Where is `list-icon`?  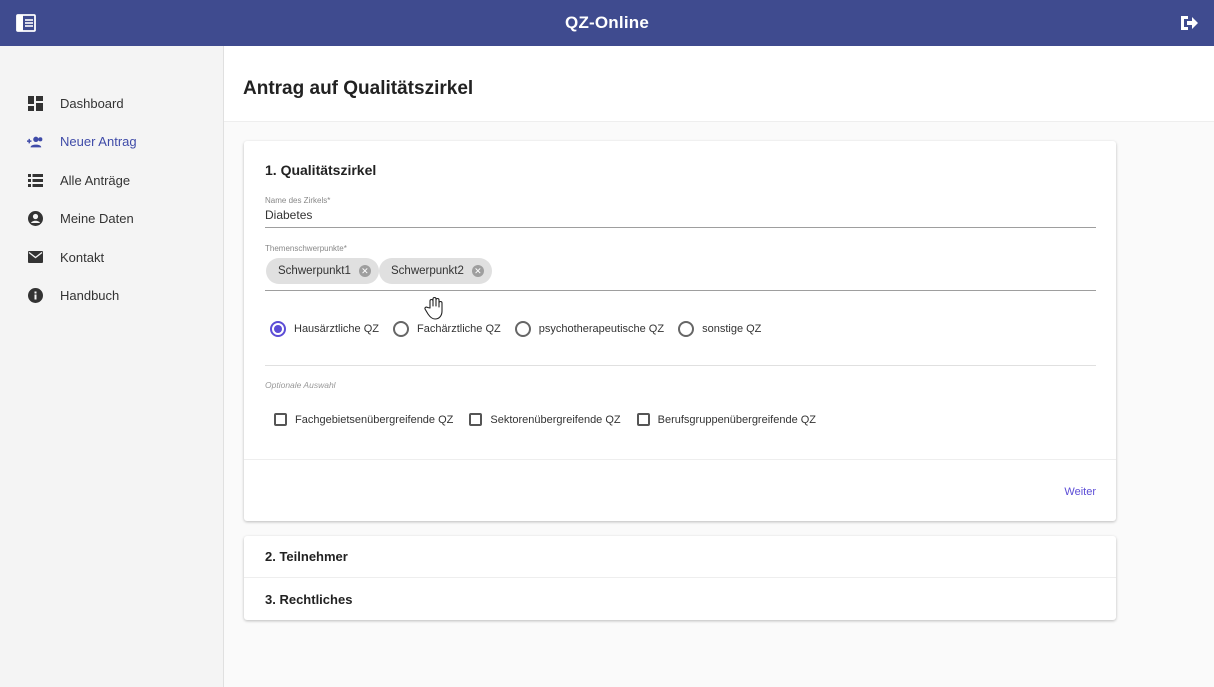 list-icon is located at coordinates (35, 180).